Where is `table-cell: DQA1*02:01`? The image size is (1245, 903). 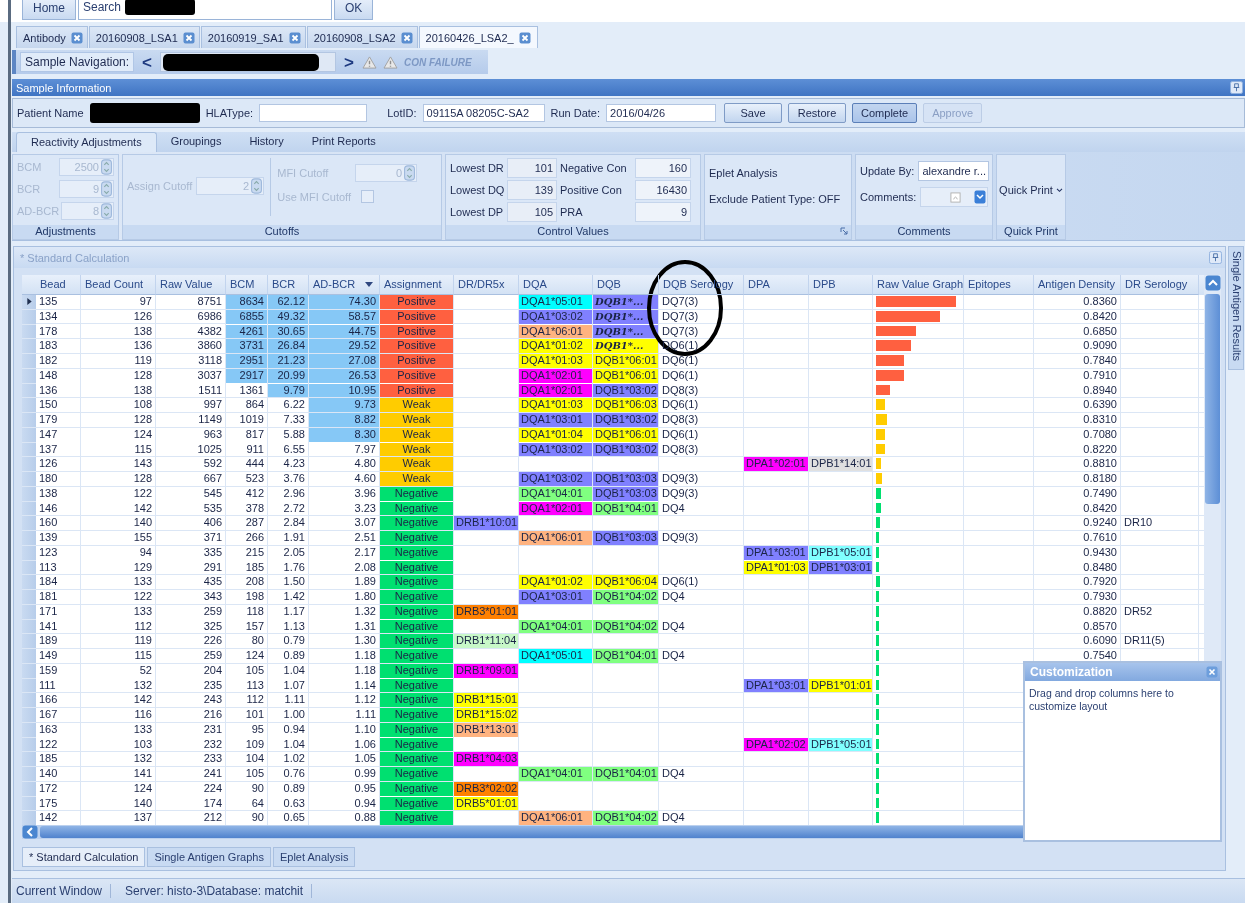
table-cell: DQA1*02:01 is located at coordinates (555, 375).